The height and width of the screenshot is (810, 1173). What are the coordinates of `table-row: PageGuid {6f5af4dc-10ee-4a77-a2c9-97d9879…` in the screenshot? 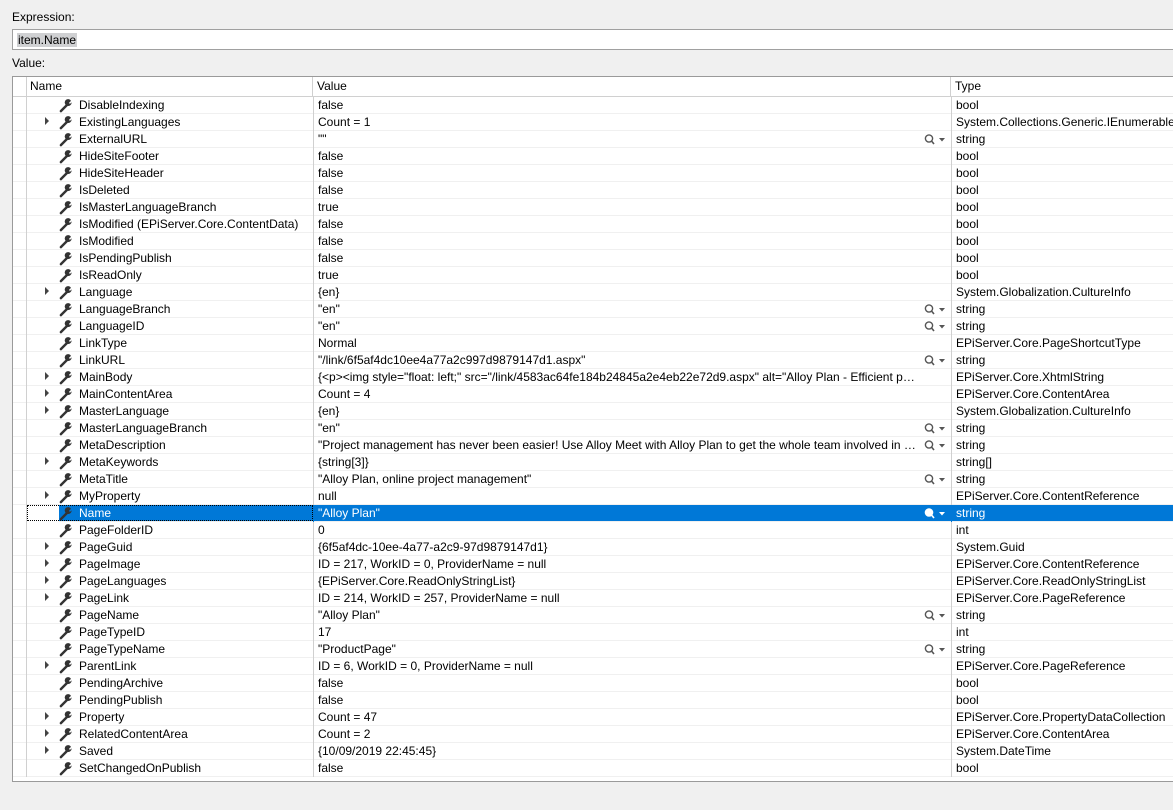 It's located at (593, 547).